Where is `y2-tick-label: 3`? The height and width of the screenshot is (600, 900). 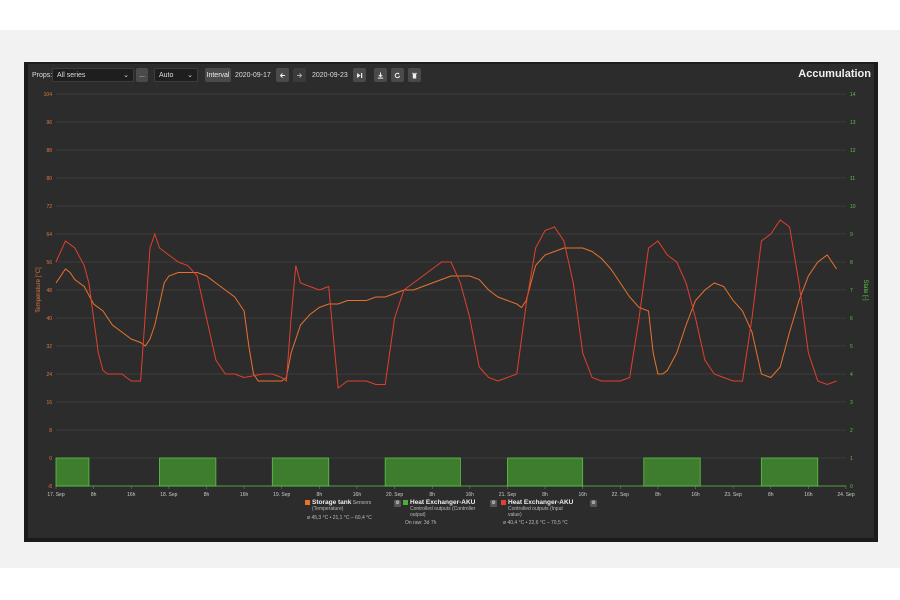 y2-tick-label: 3 is located at coordinates (851, 403).